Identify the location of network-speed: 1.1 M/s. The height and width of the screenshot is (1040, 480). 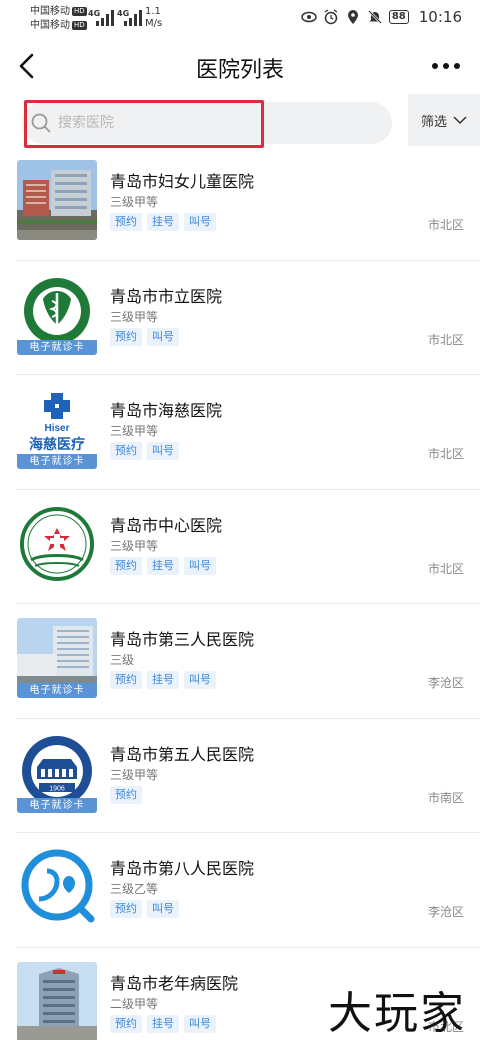
(154, 17).